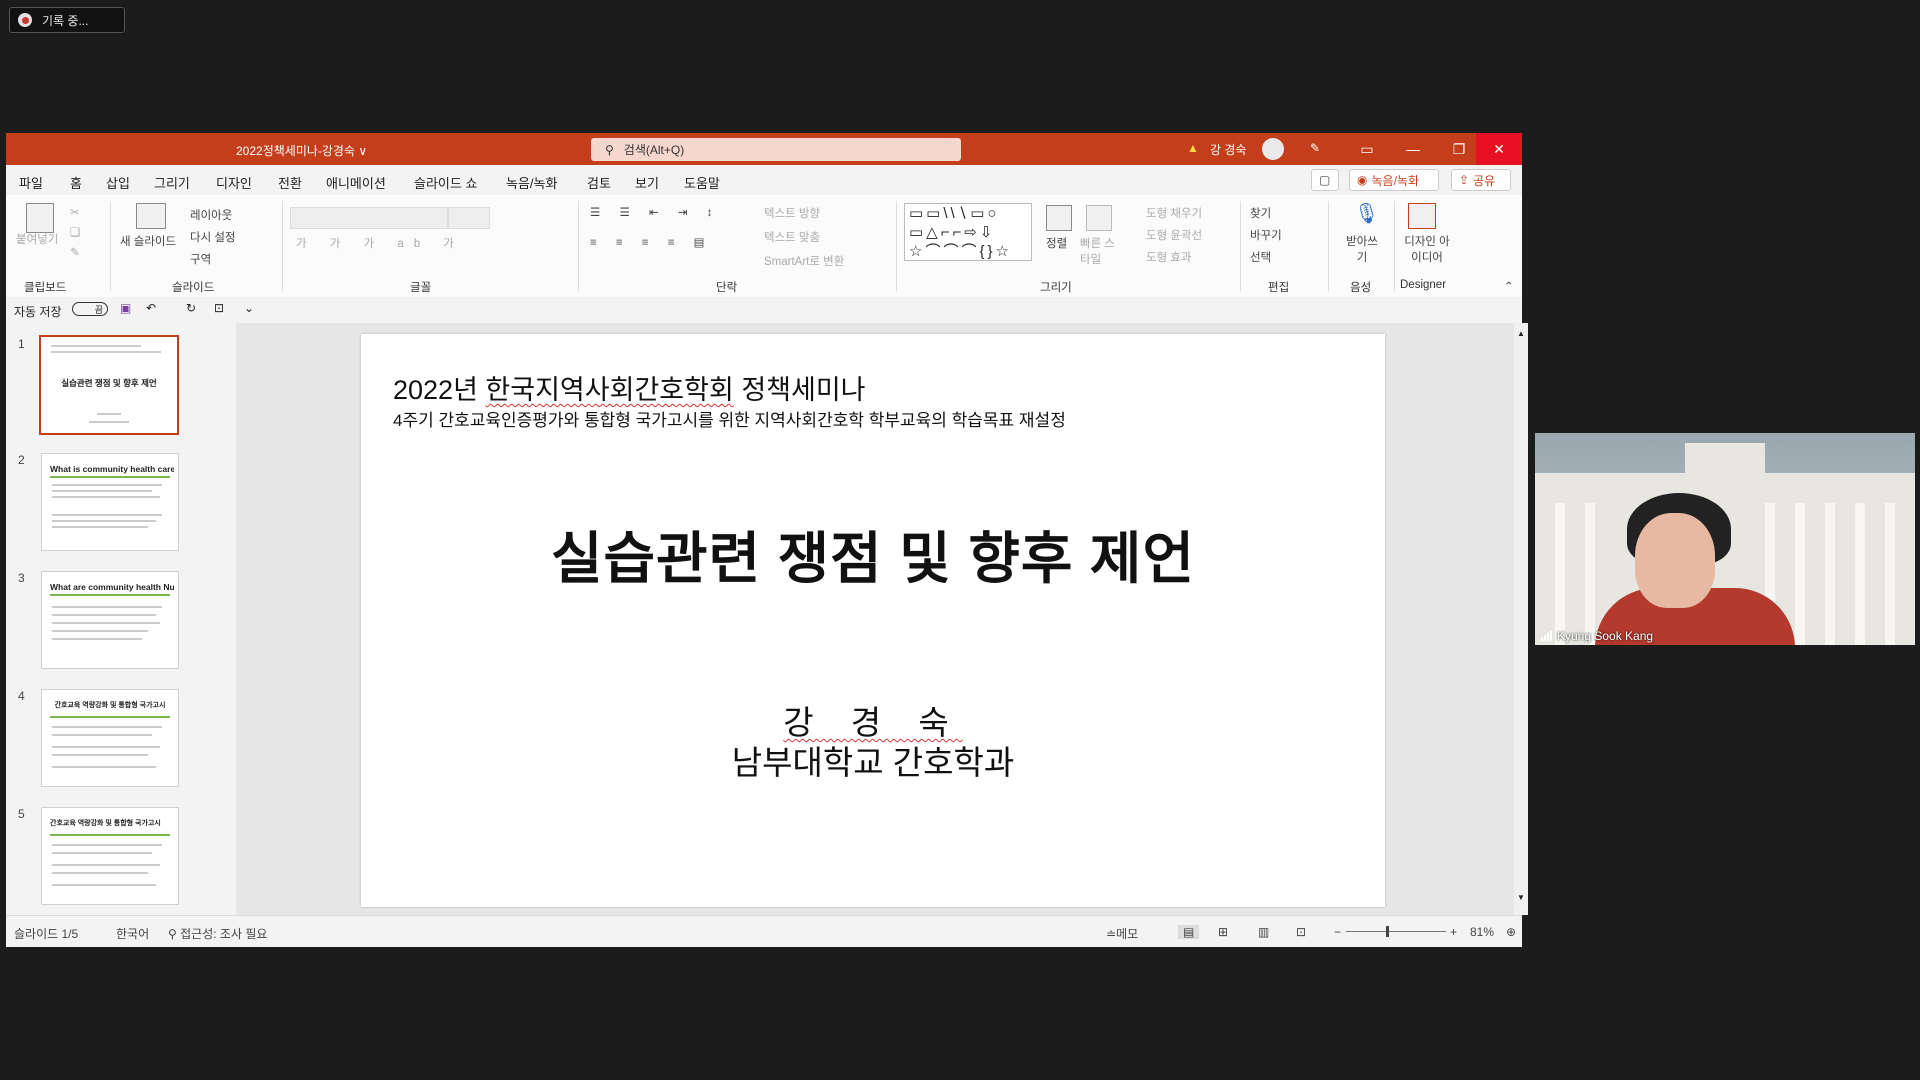 The height and width of the screenshot is (1080, 1920). I want to click on minimize-button: —, so click(1413, 149).